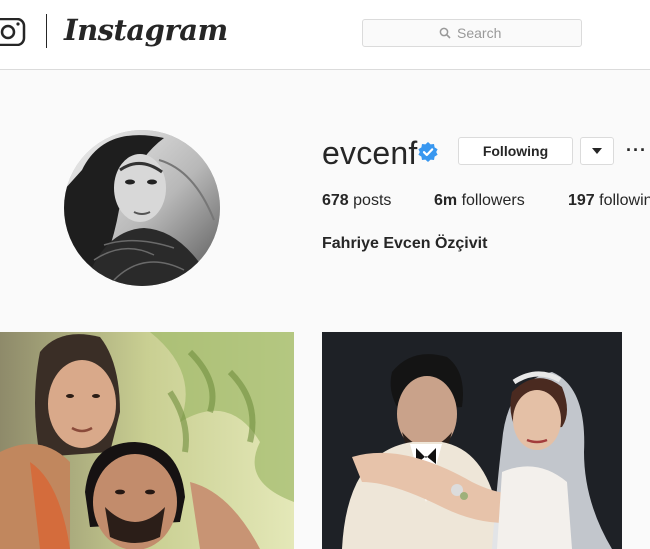 Image resolution: width=650 pixels, height=549 pixels. I want to click on instagram-wordmark-logo: Instagram, so click(146, 30).